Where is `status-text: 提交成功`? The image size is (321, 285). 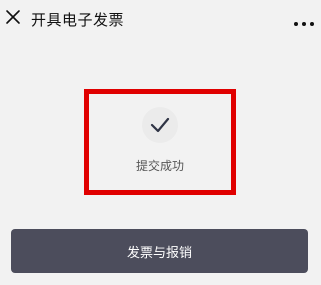
status-text: 提交成功 is located at coordinates (159, 166).